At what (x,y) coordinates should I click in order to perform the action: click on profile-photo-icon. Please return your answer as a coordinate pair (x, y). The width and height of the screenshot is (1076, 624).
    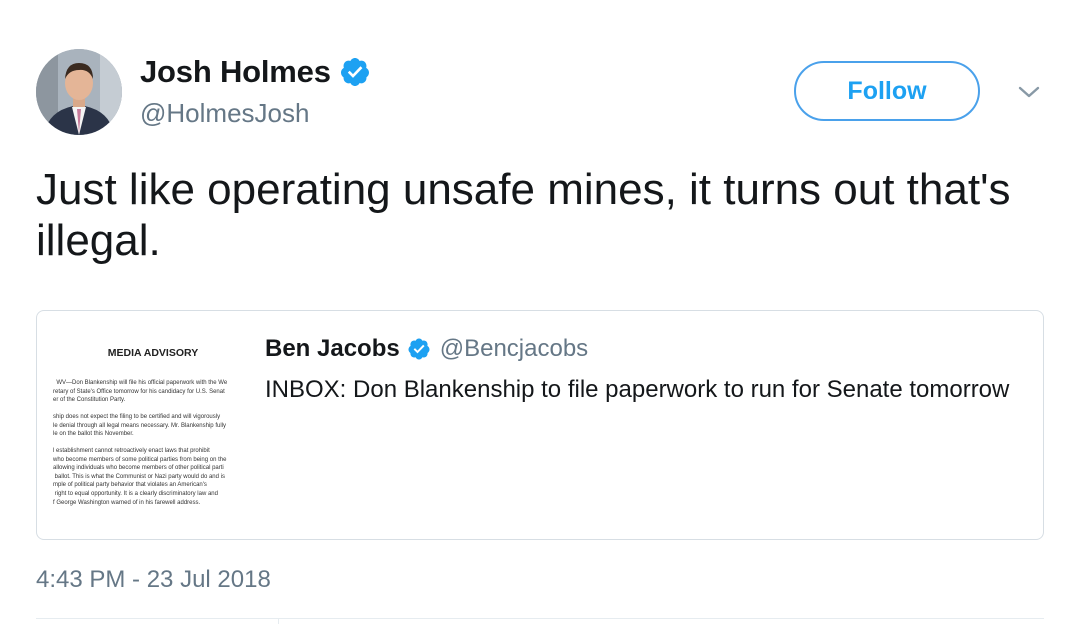
    Looking at the image, I should click on (79, 92).